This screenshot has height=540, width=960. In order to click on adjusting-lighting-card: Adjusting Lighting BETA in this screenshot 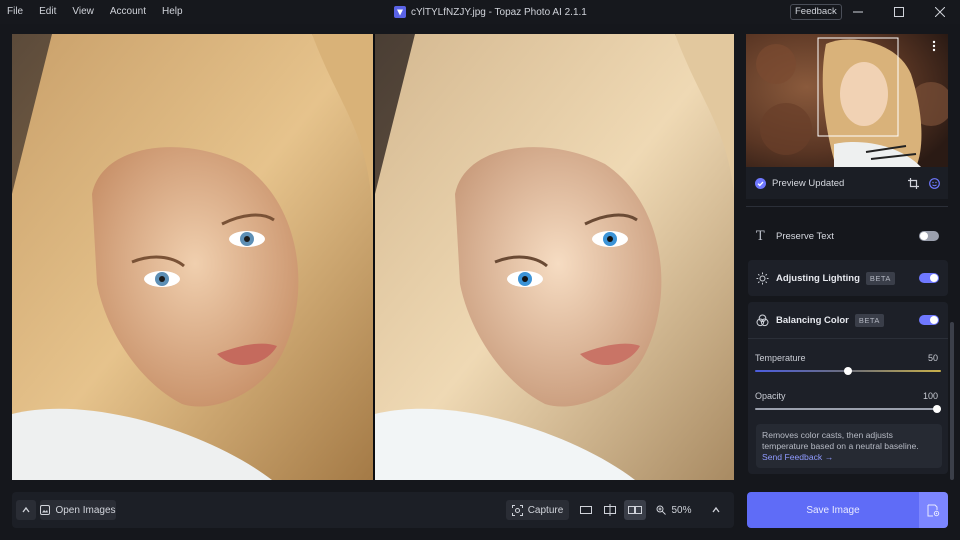, I will do `click(848, 278)`.